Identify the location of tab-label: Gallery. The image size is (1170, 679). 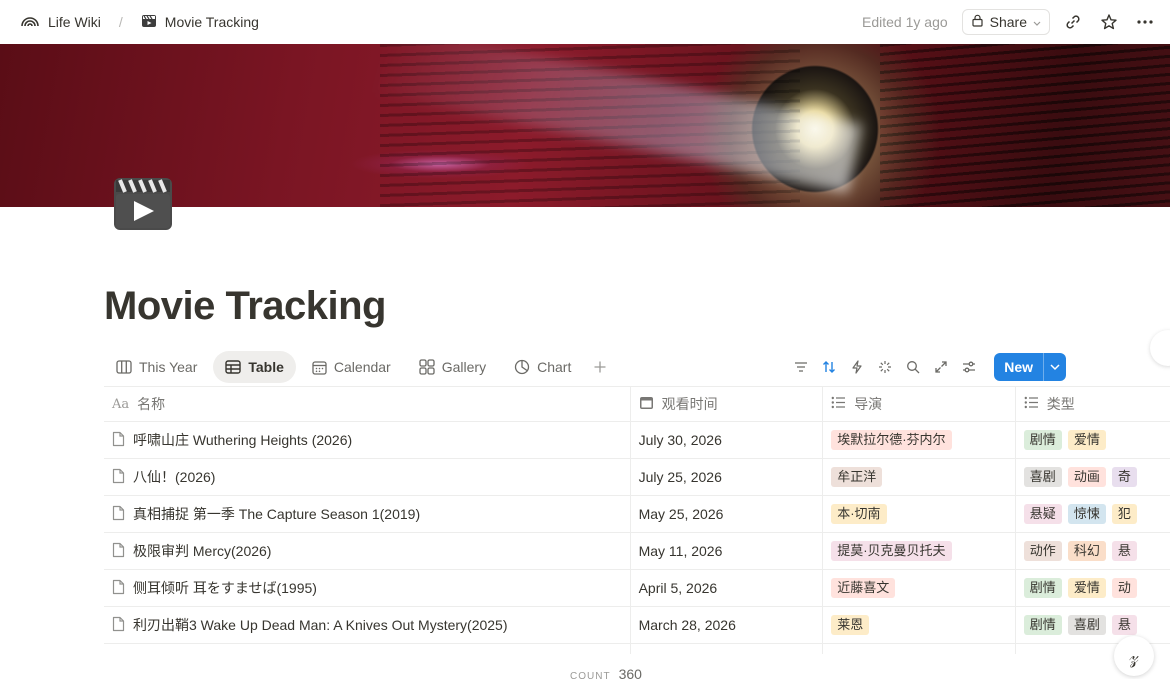
(464, 367).